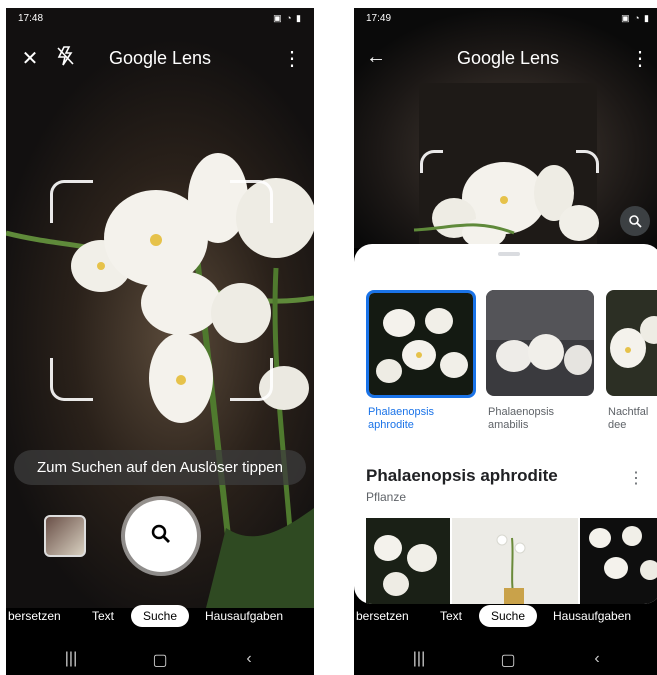 This screenshot has width=657, height=675. I want to click on shutter-button, so click(161, 536).